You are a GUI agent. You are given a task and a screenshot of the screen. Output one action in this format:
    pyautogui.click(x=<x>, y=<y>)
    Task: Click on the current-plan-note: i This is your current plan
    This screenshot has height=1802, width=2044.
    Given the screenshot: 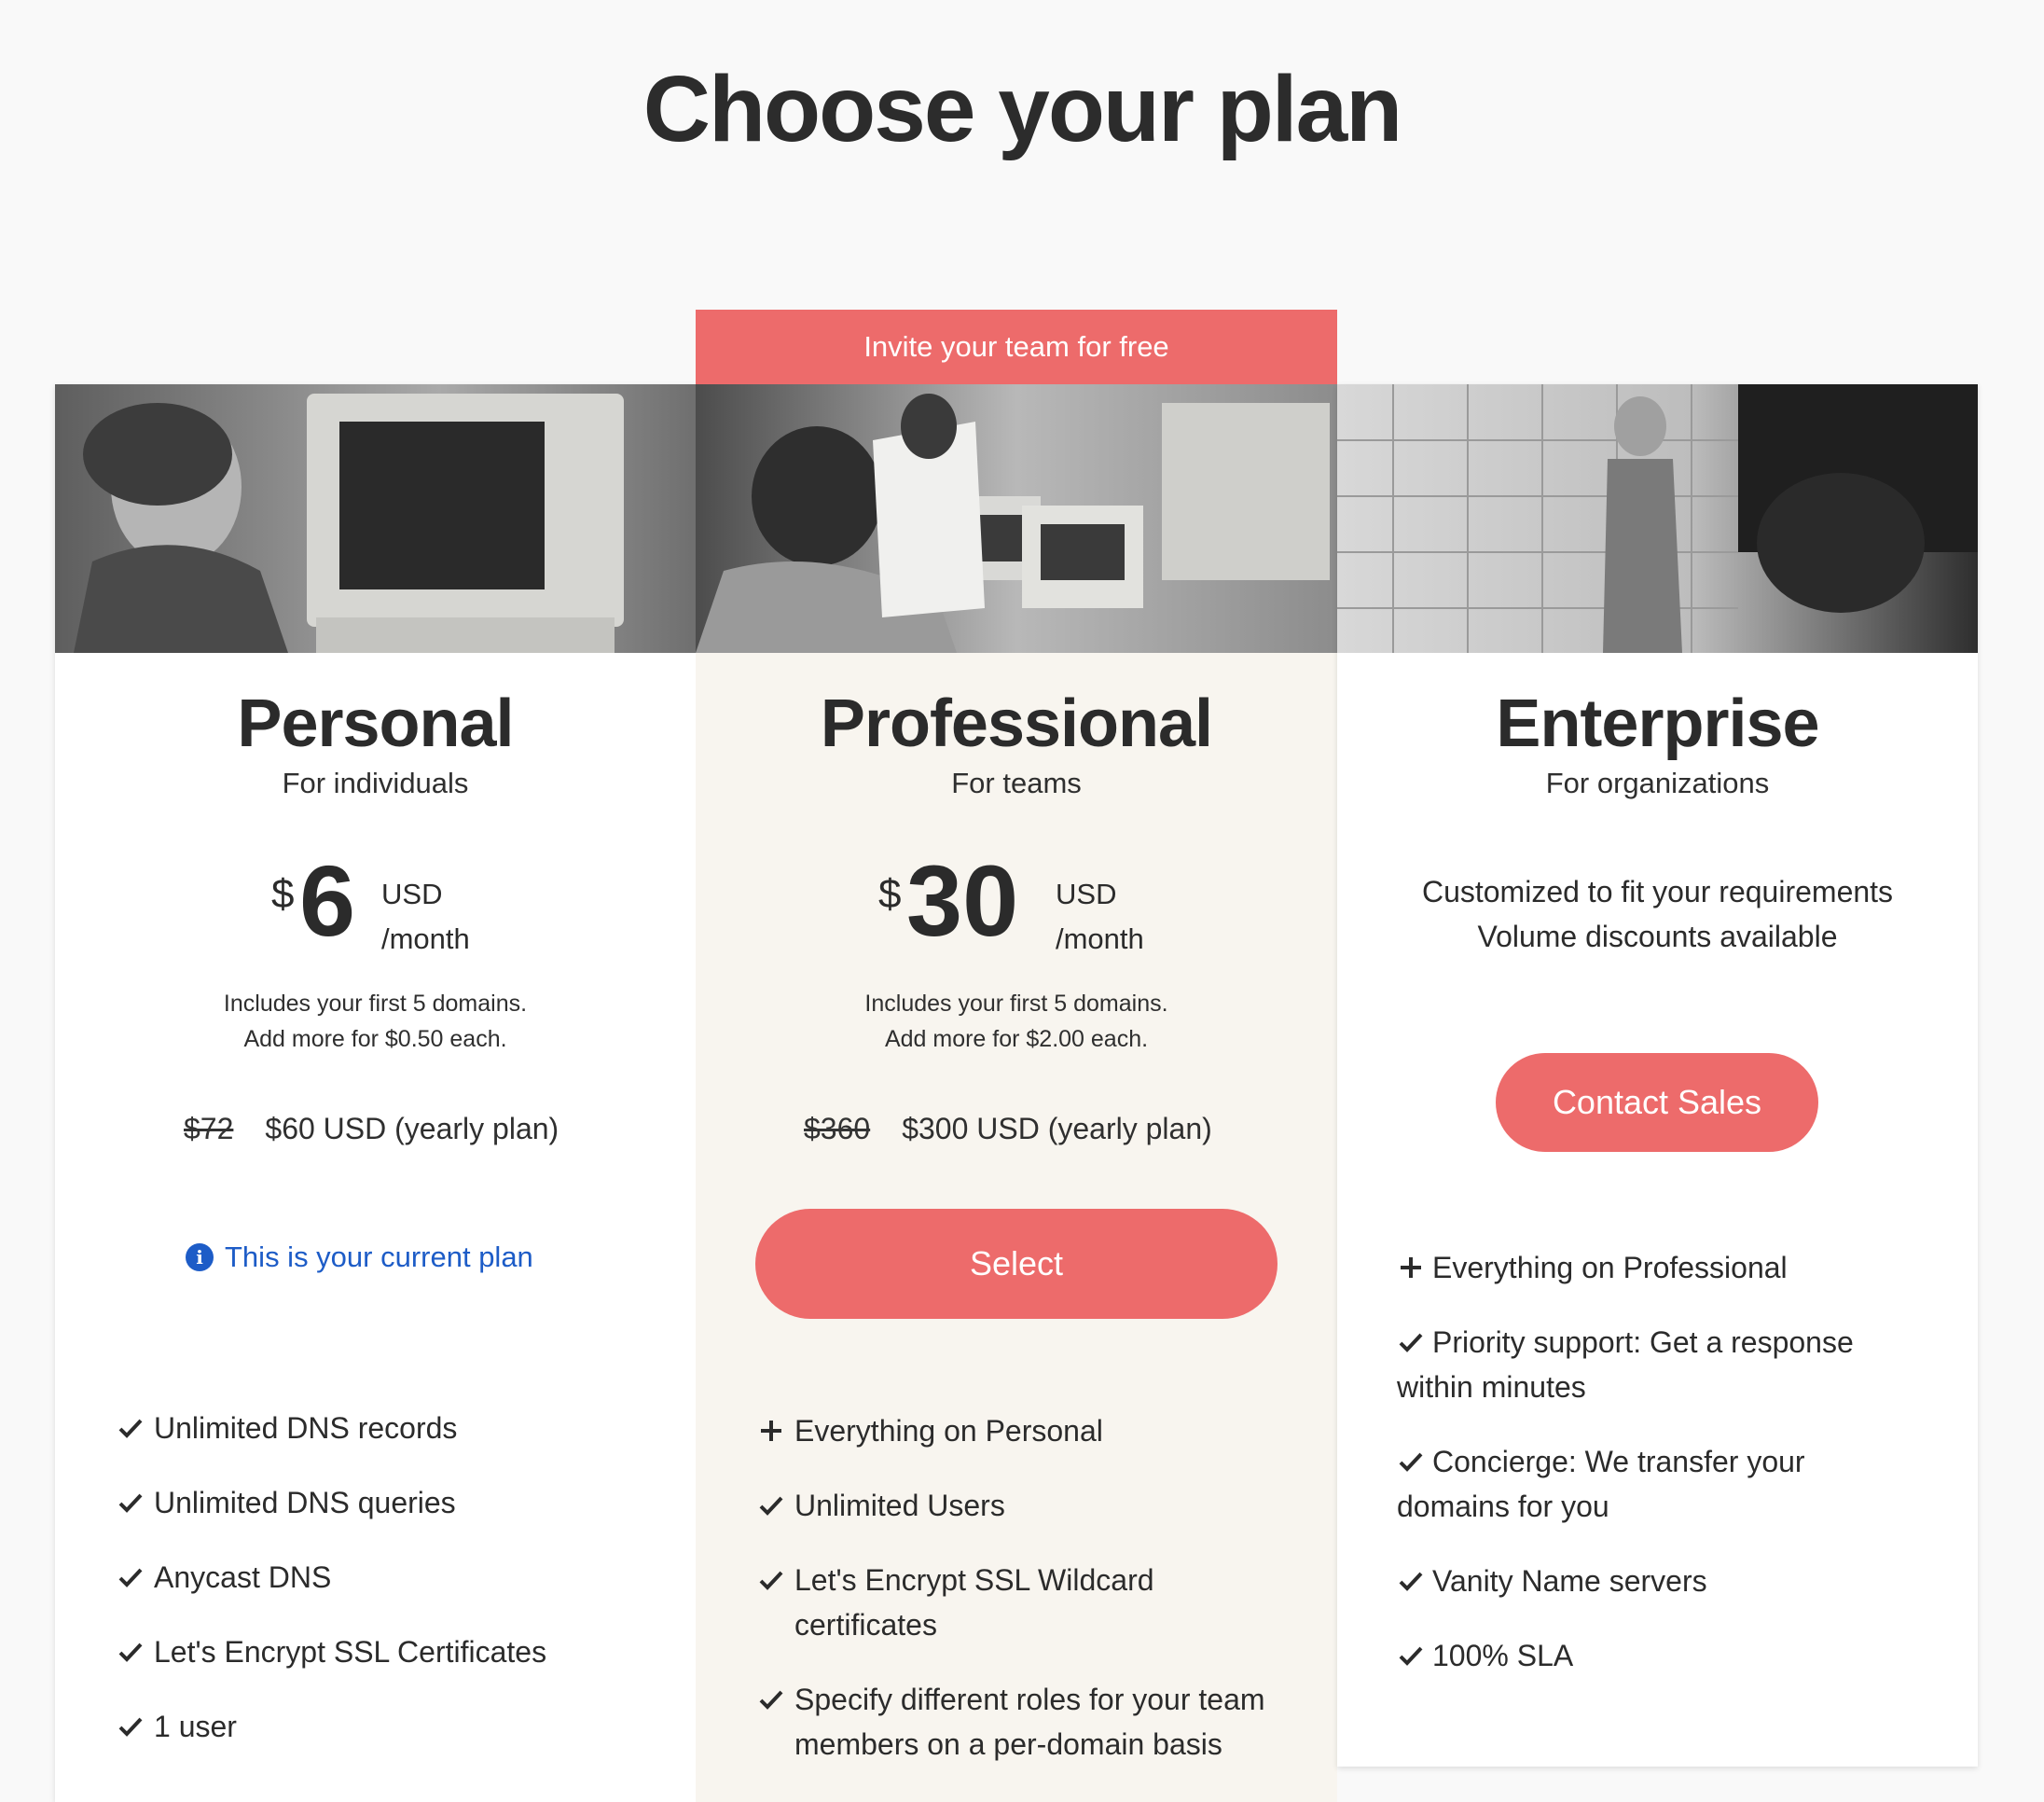 What is the action you would take?
    pyautogui.click(x=359, y=1257)
    